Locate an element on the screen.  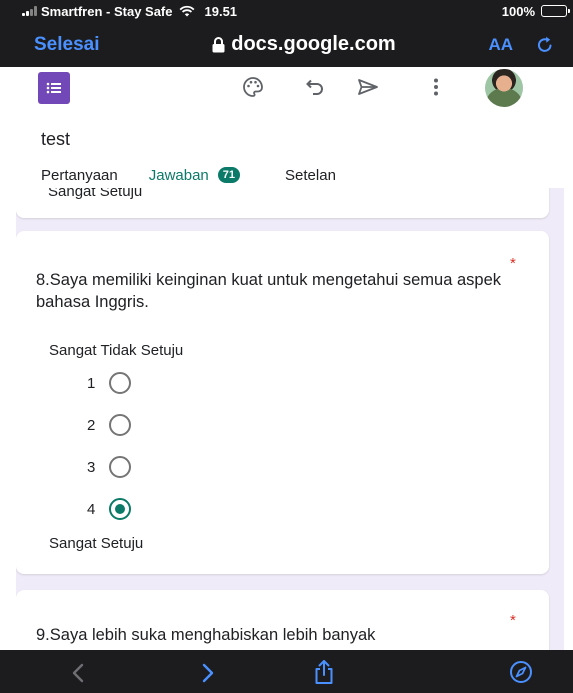
more-vert-icon is located at coordinates (436, 87).